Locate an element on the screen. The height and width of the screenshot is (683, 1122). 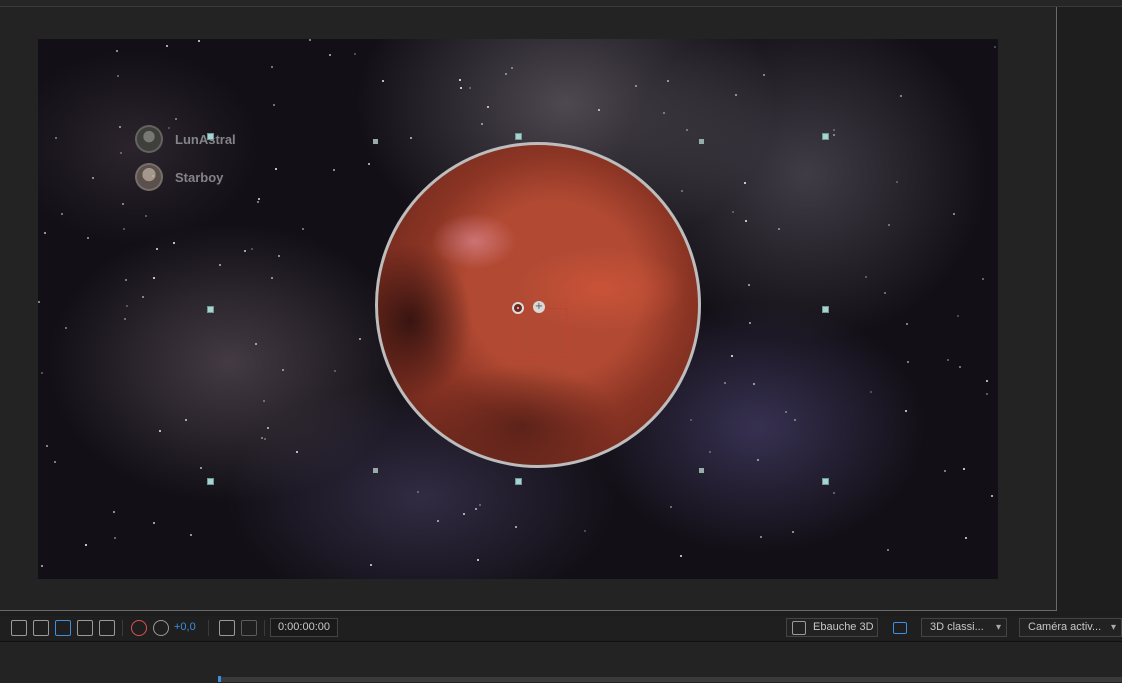
fast-preview-icon is located at coordinates (19, 628).